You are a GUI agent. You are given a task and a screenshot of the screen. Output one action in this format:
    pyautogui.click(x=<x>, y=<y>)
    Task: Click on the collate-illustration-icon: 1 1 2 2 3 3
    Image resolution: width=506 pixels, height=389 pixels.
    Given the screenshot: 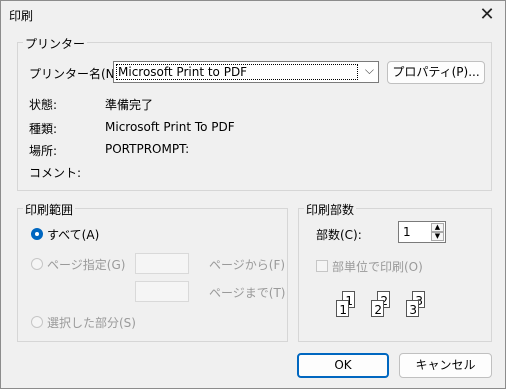 What is the action you would take?
    pyautogui.click(x=386, y=306)
    